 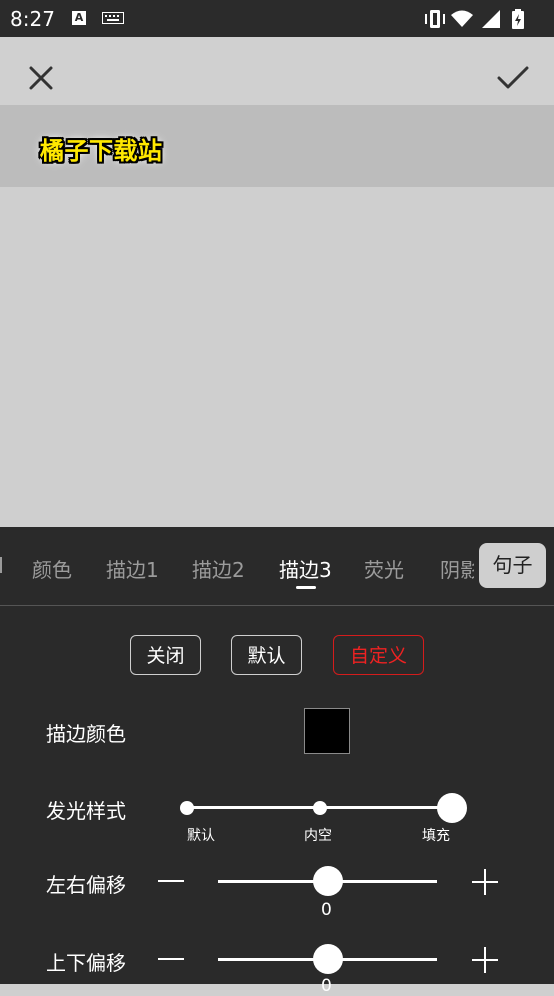 I want to click on subtitle-preview: 橘子下载站, so click(x=277, y=146).